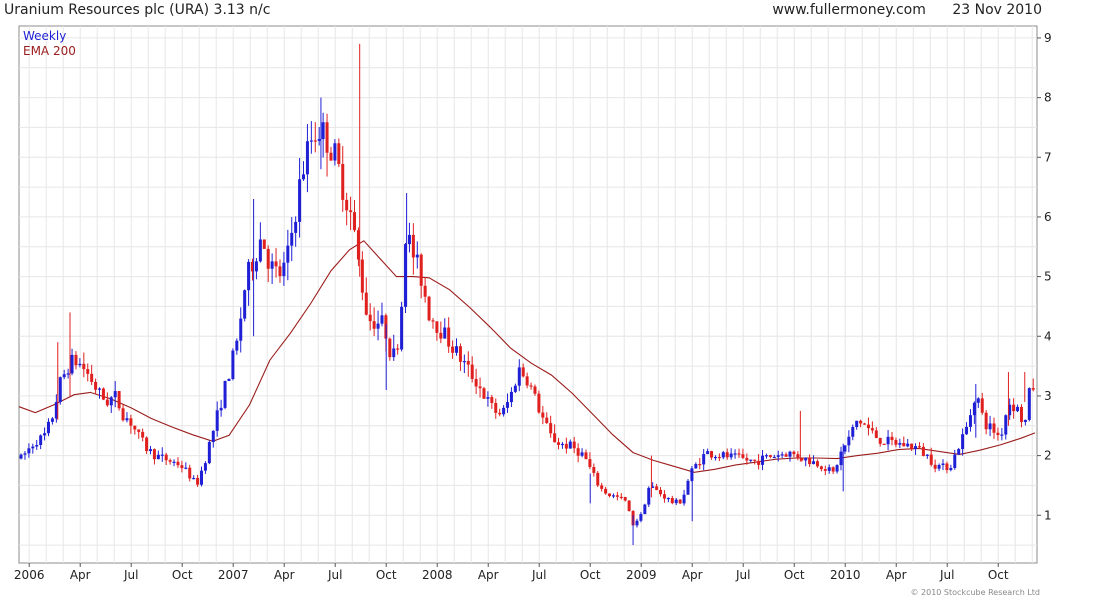 Image resolution: width=1100 pixels, height=600 pixels. Describe the element at coordinates (1048, 396) in the screenshot. I see `y-tick-label: 3` at that location.